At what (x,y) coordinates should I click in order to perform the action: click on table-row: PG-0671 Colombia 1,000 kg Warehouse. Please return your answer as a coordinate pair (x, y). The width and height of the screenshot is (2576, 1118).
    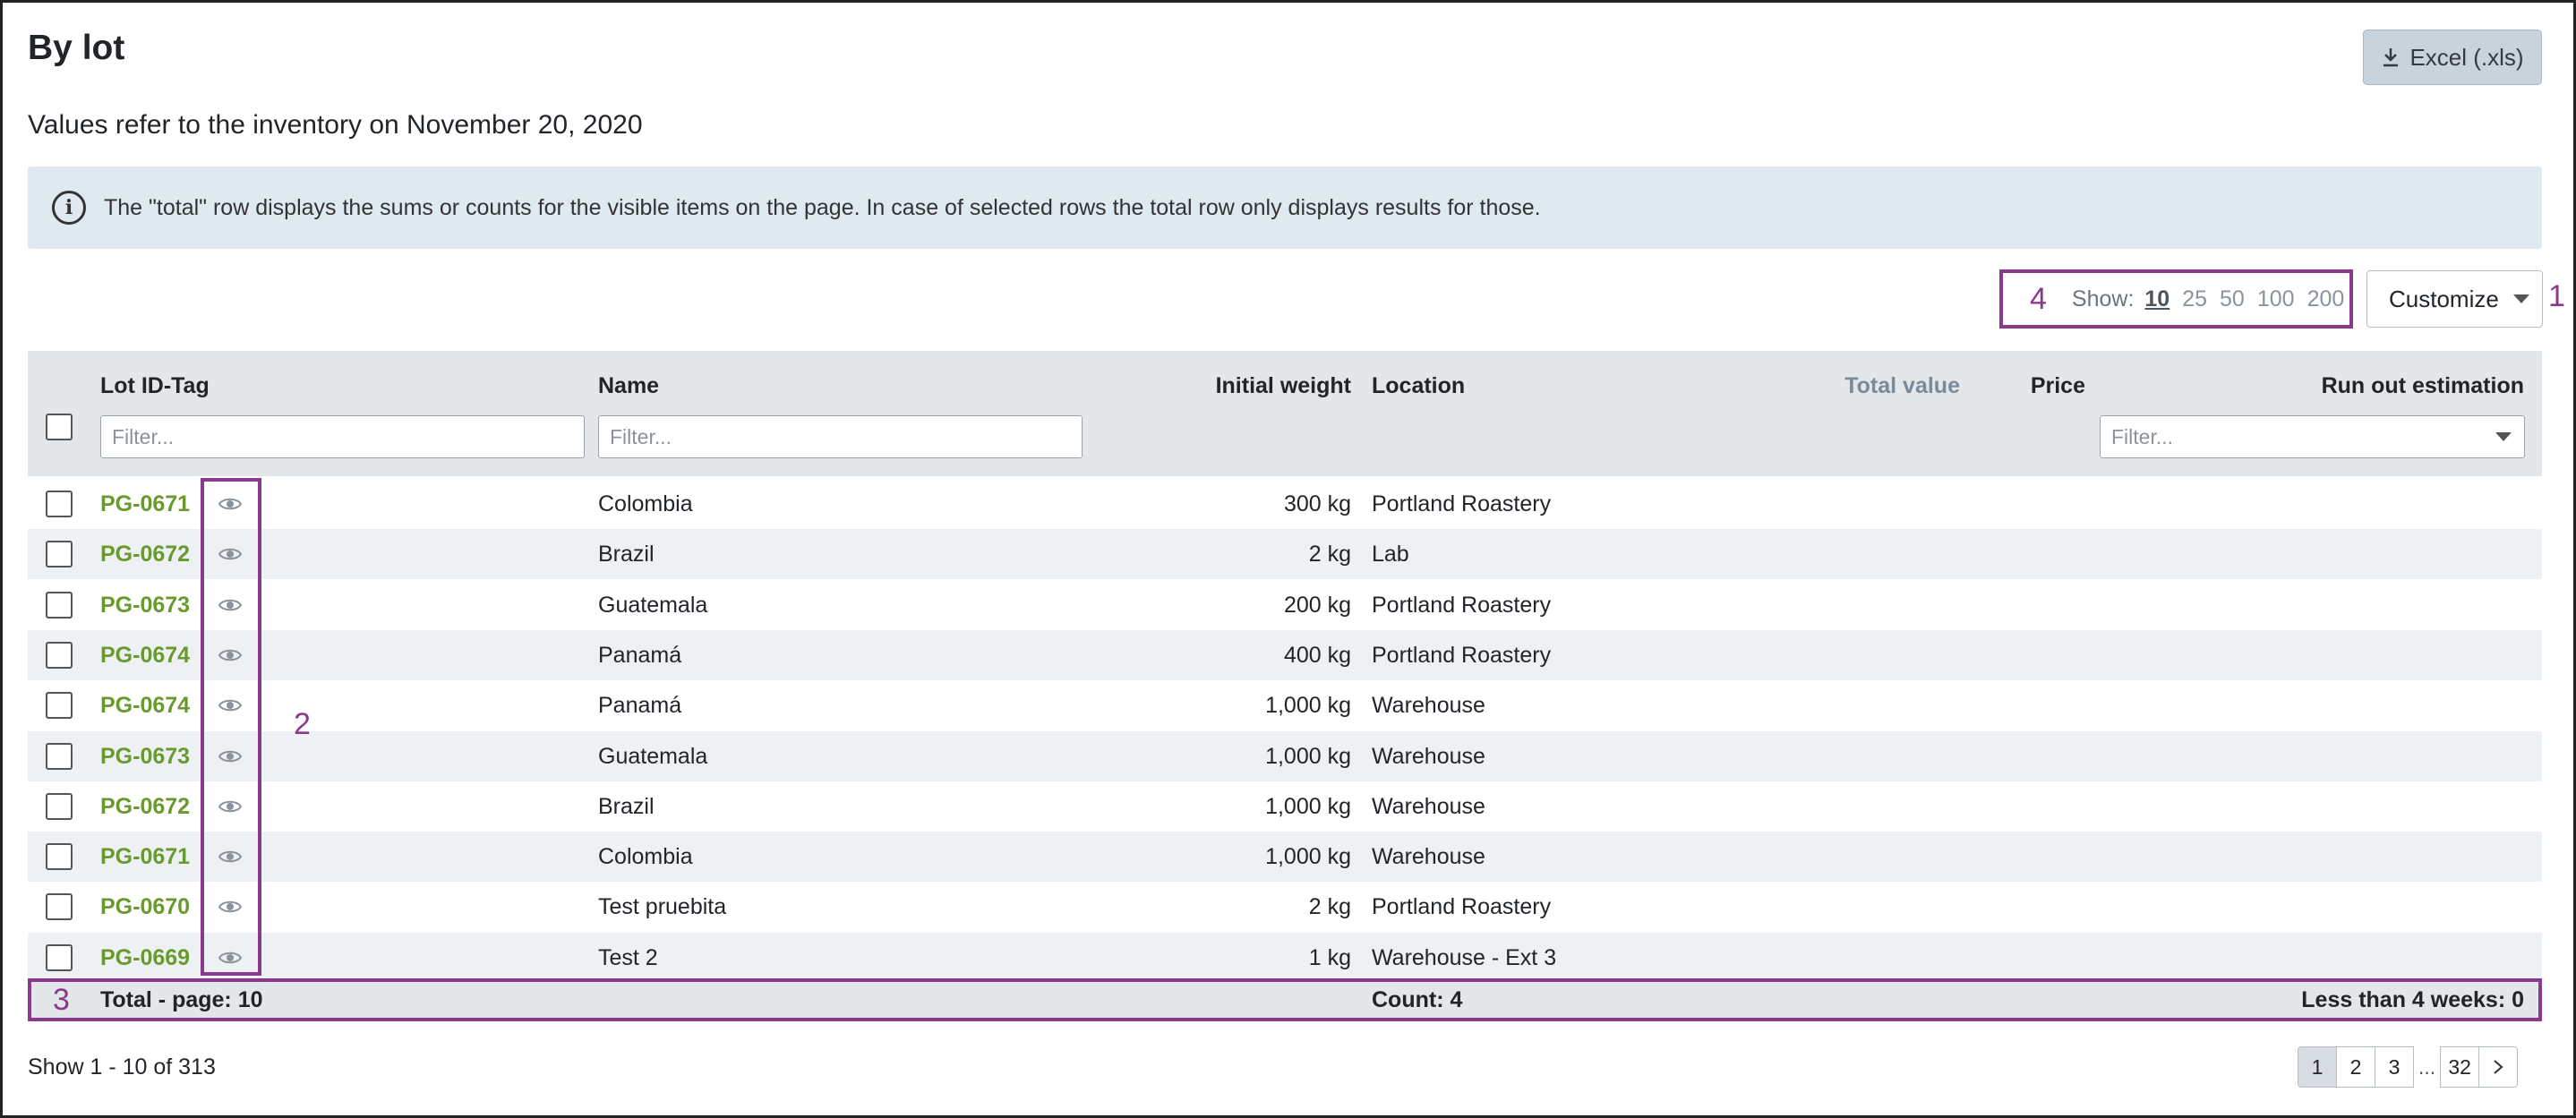
    Looking at the image, I should click on (1285, 857).